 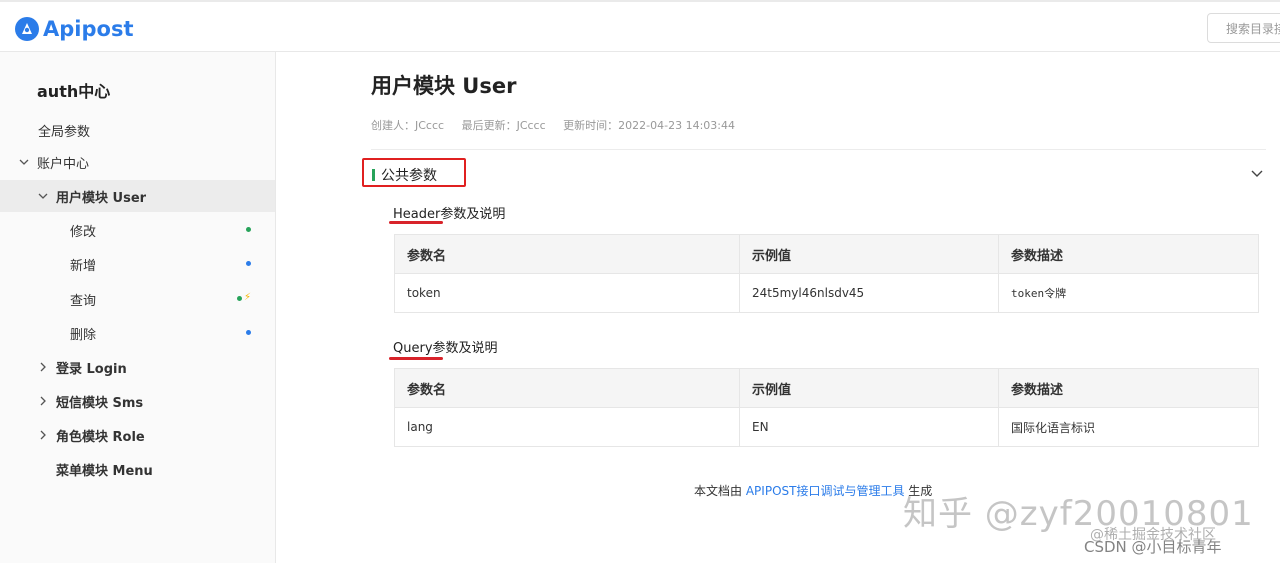 I want to click on sidebar-item-label: 账户中心, so click(x=63, y=164).